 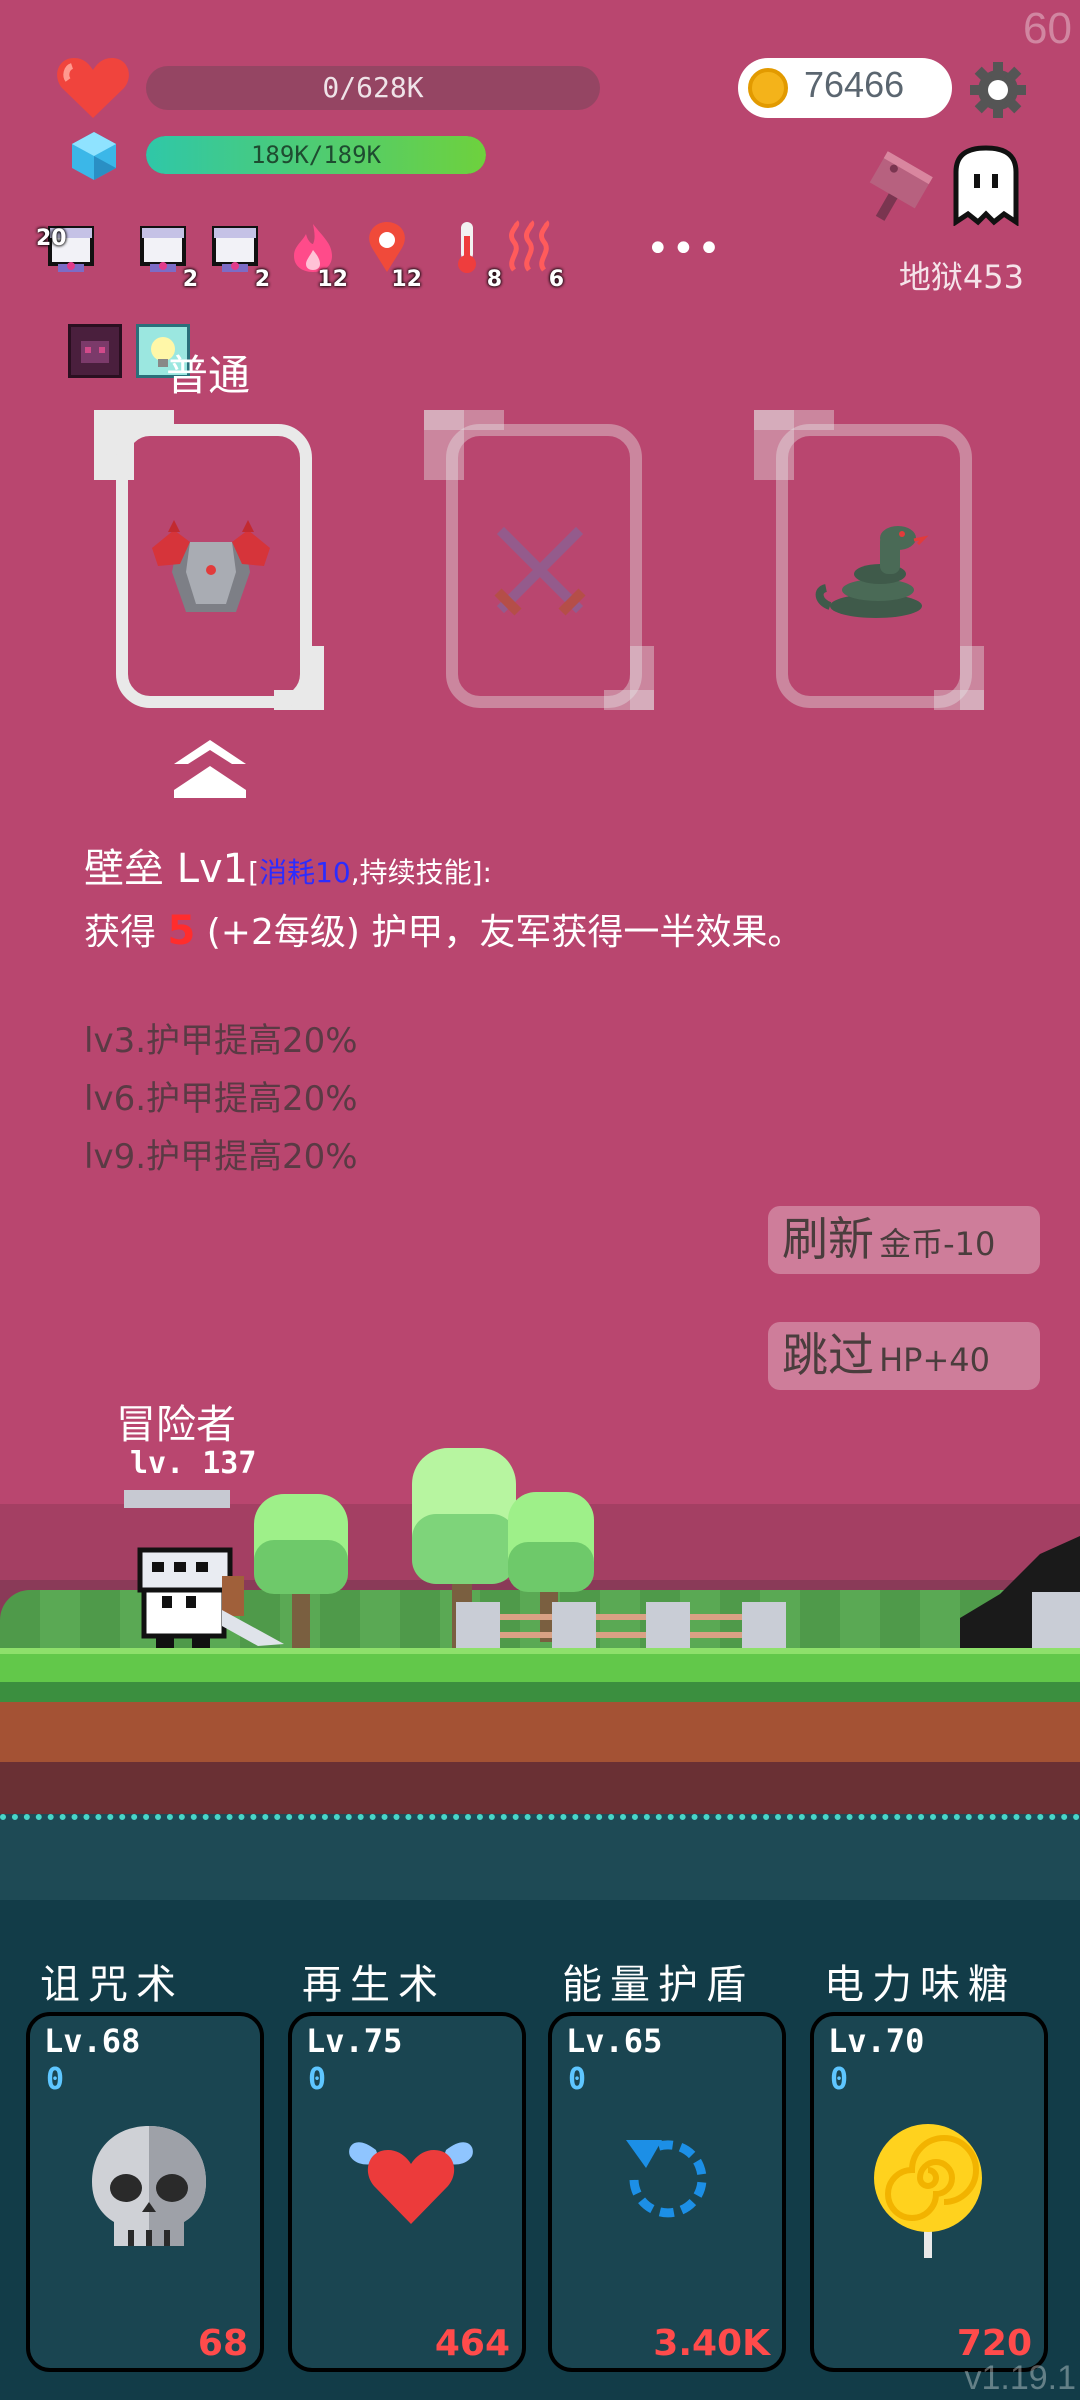 What do you see at coordinates (95, 351) in the screenshot?
I see `demon-buff-icon` at bounding box center [95, 351].